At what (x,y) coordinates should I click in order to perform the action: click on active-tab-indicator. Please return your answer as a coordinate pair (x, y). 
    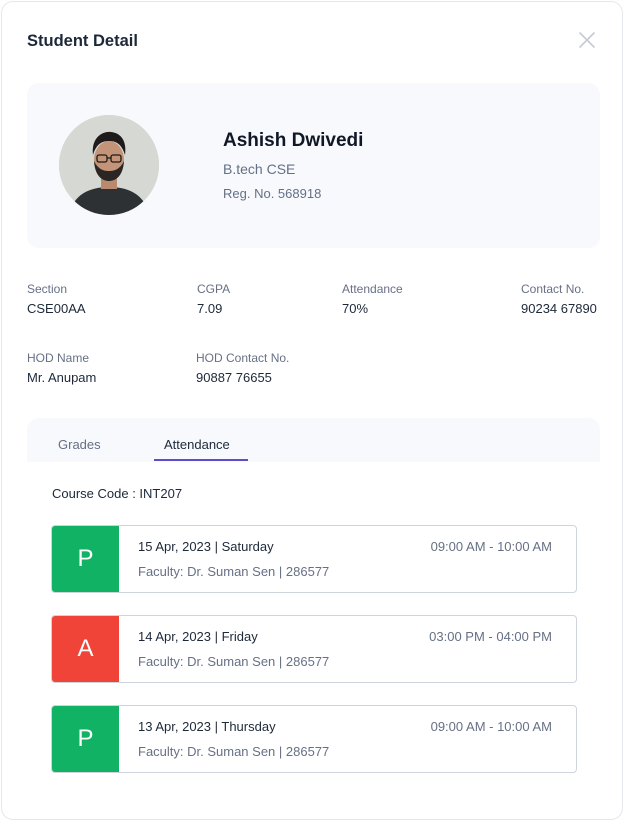
    Looking at the image, I should click on (201, 460).